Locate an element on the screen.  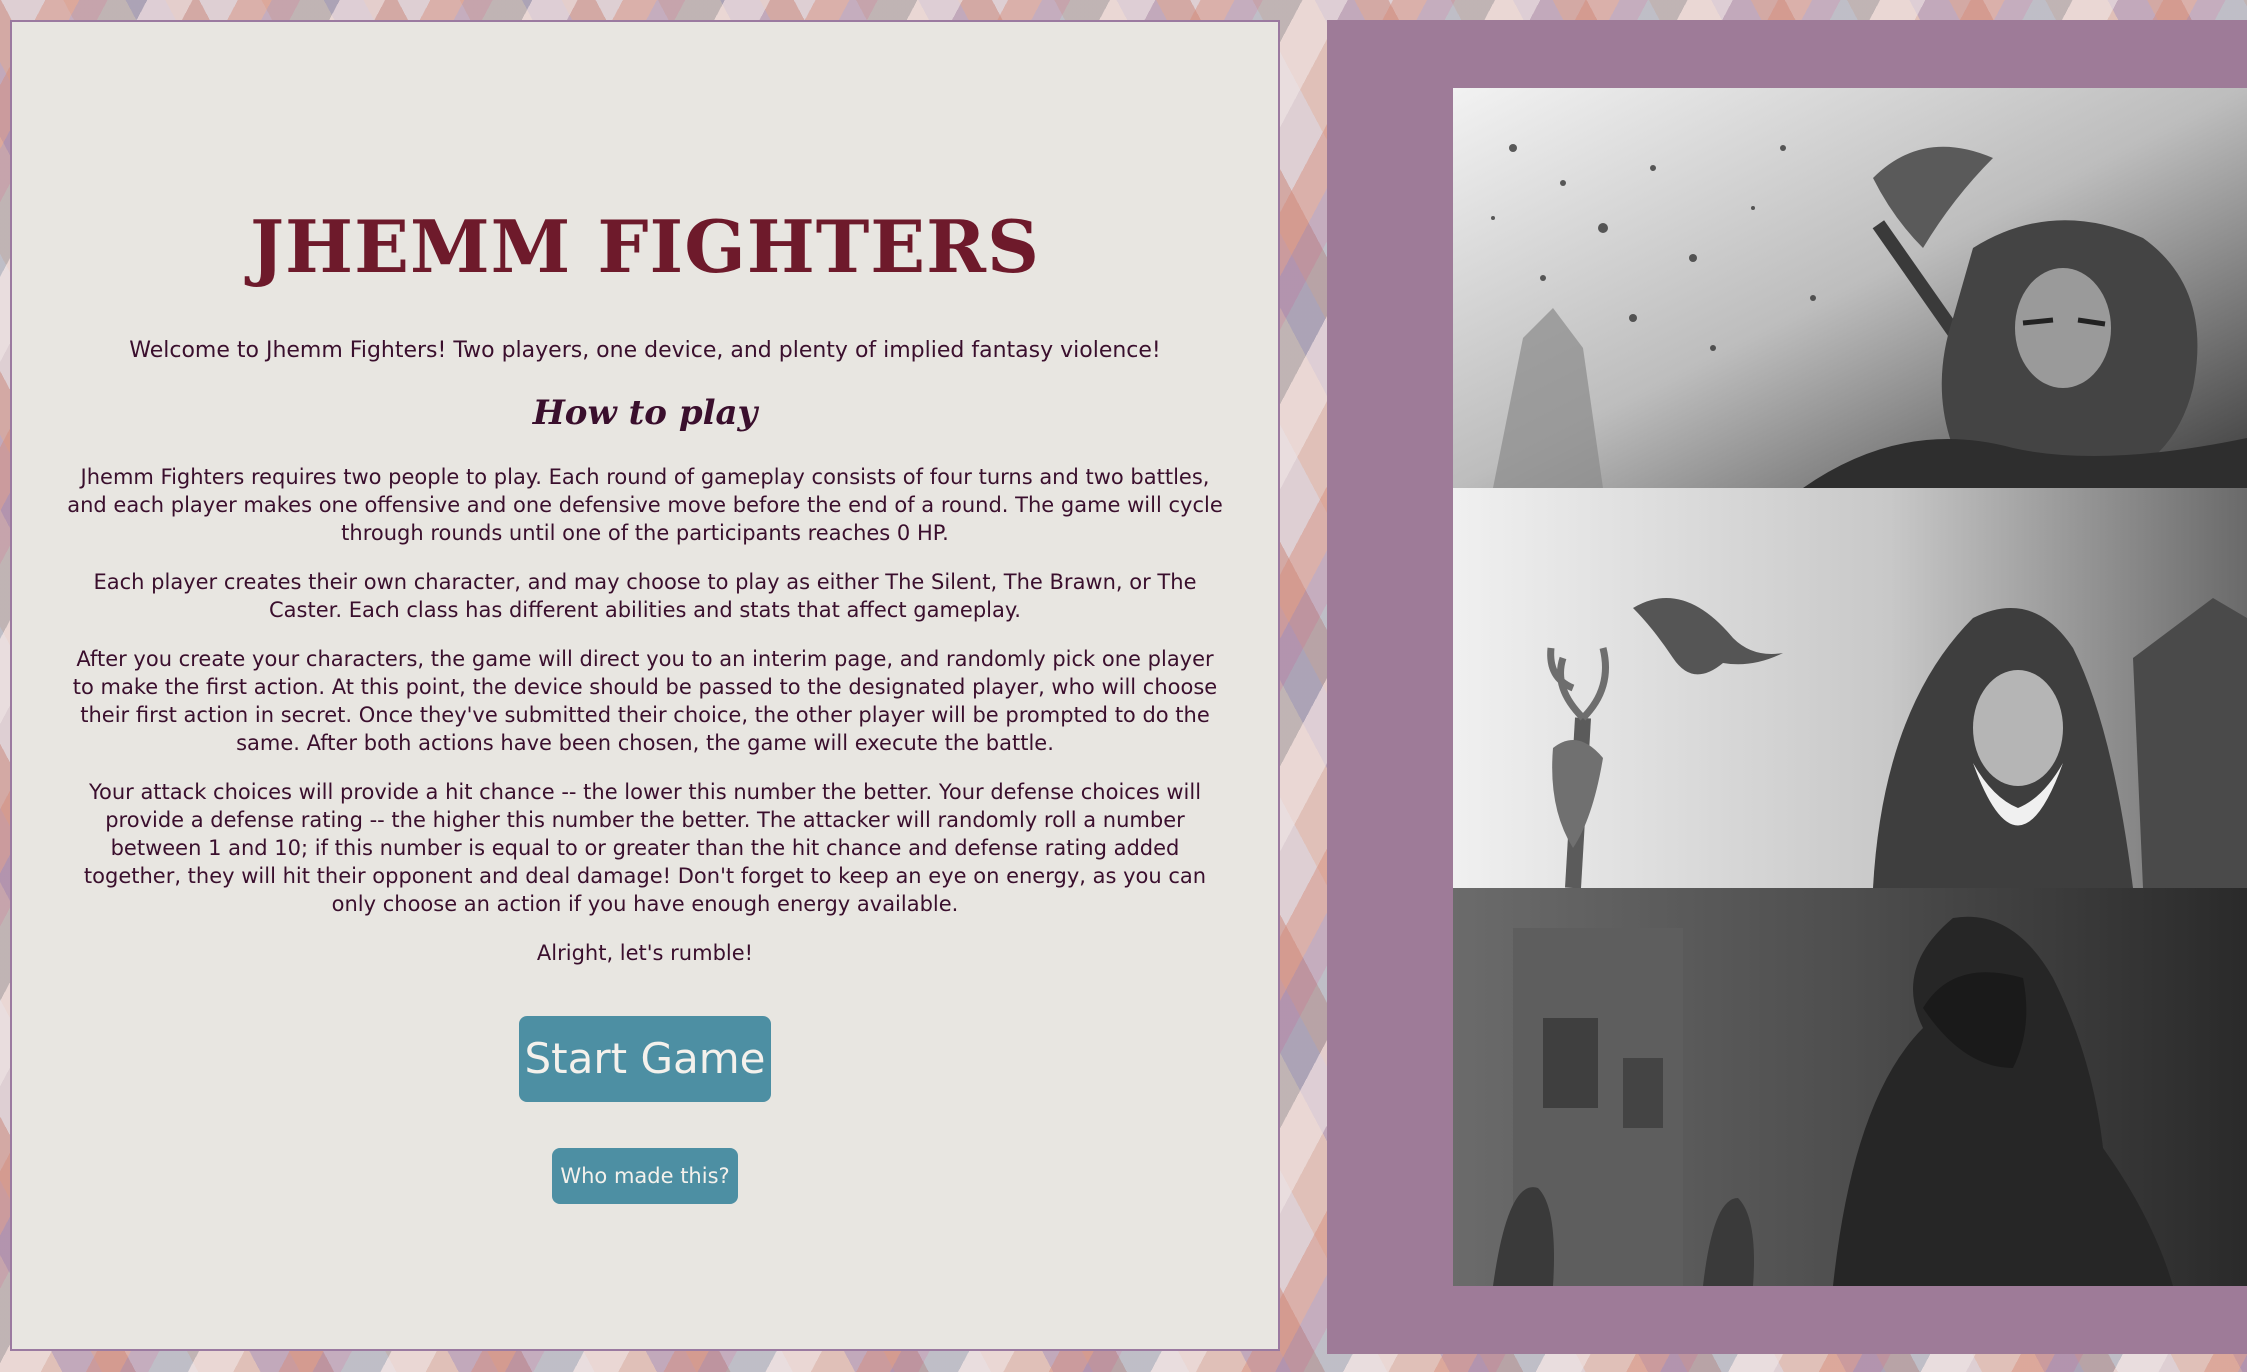
warrior-portrait is located at coordinates (1850, 288).